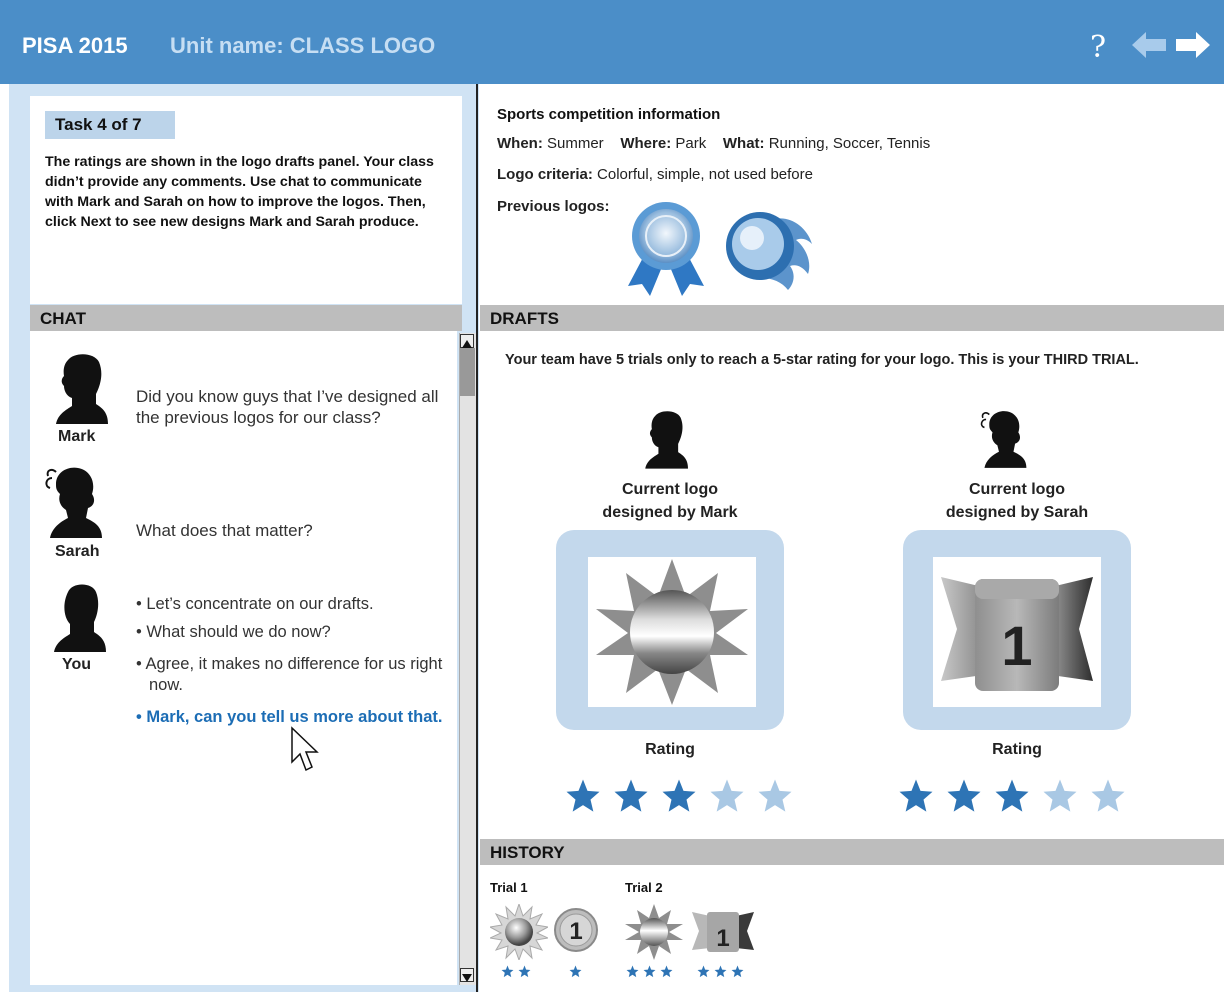 This screenshot has height=992, width=1224. Describe the element at coordinates (670, 512) in the screenshot. I see `mark-logo-caption-2: designed by Mark` at that location.